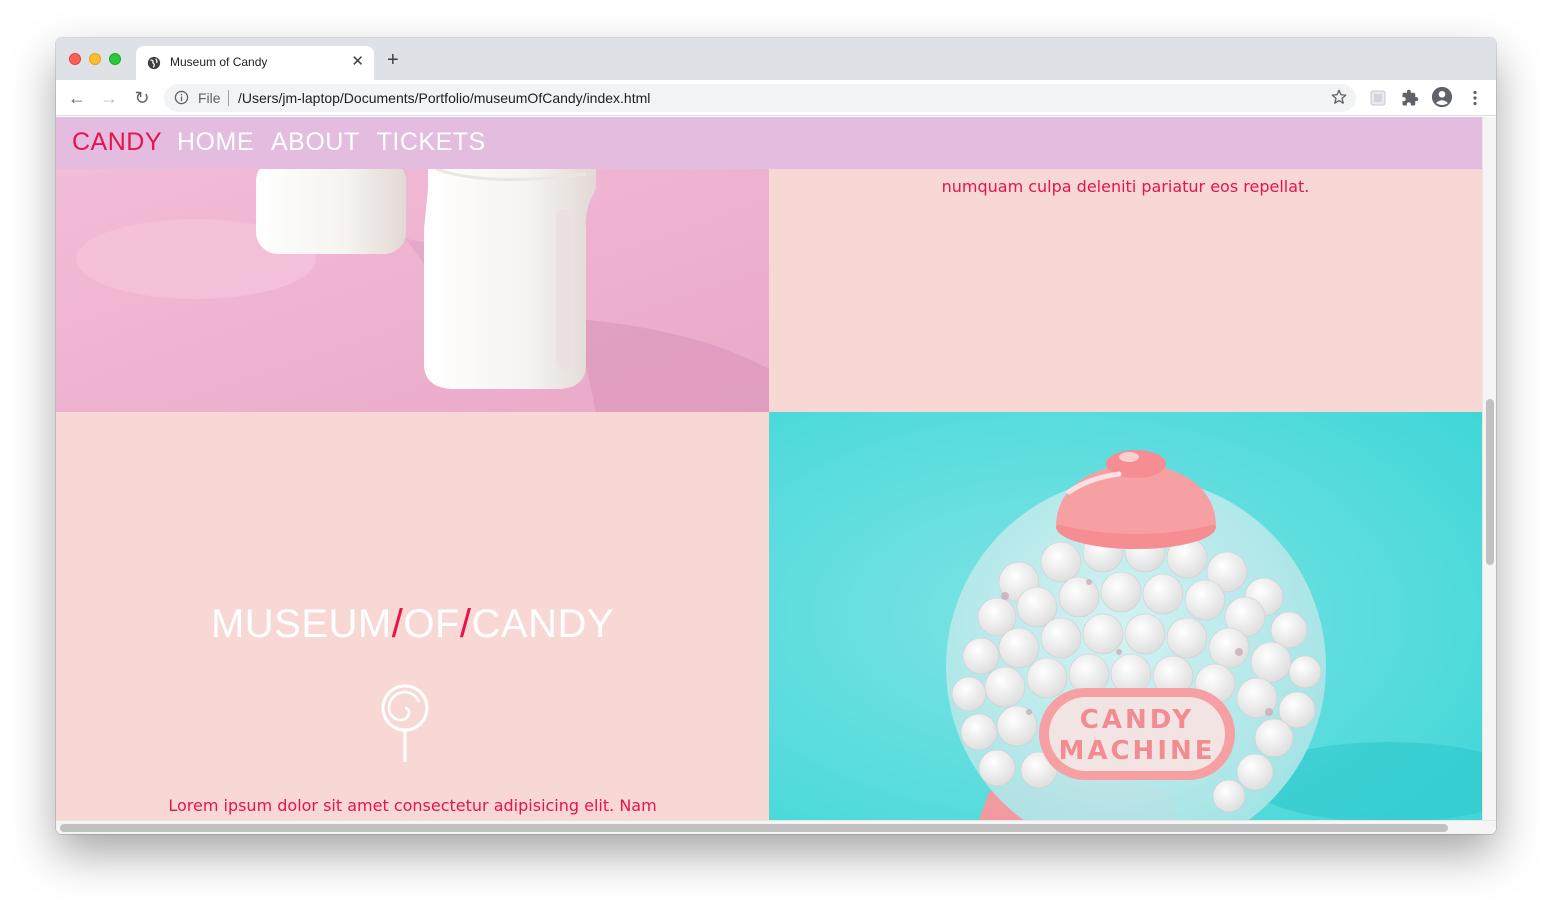 This screenshot has height=909, width=1552. What do you see at coordinates (1137, 720) in the screenshot?
I see `gumball-label-candy: CANDY` at bounding box center [1137, 720].